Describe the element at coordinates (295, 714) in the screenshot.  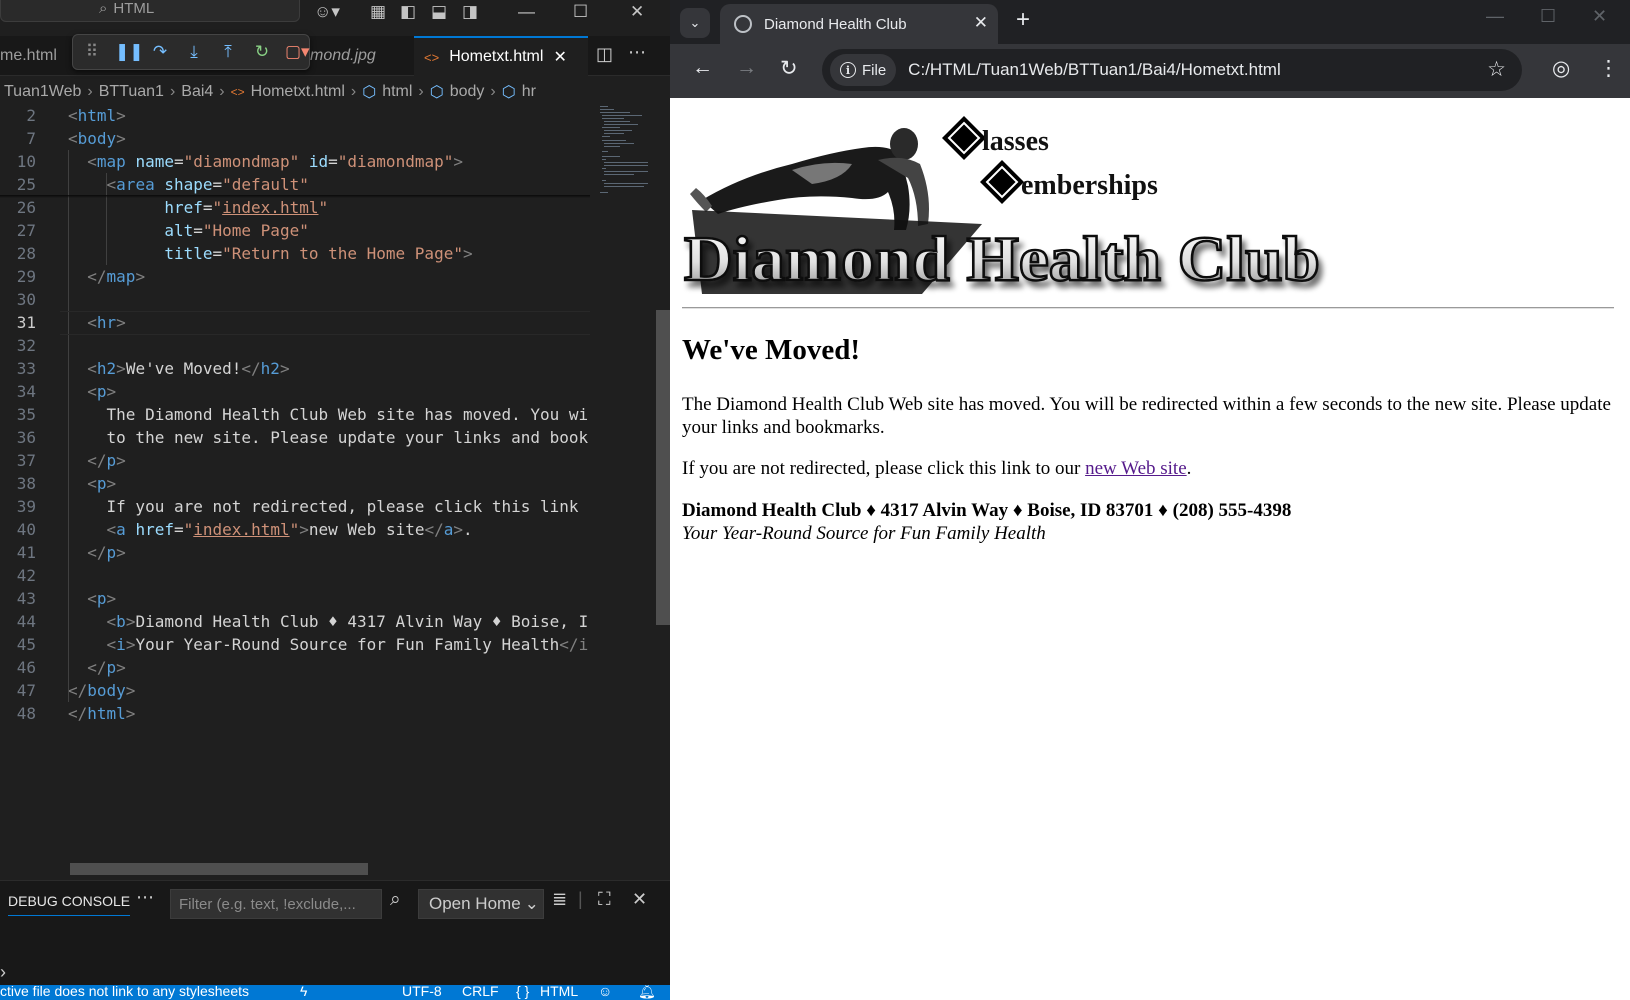
I see `code-line: 48 </html>` at that location.